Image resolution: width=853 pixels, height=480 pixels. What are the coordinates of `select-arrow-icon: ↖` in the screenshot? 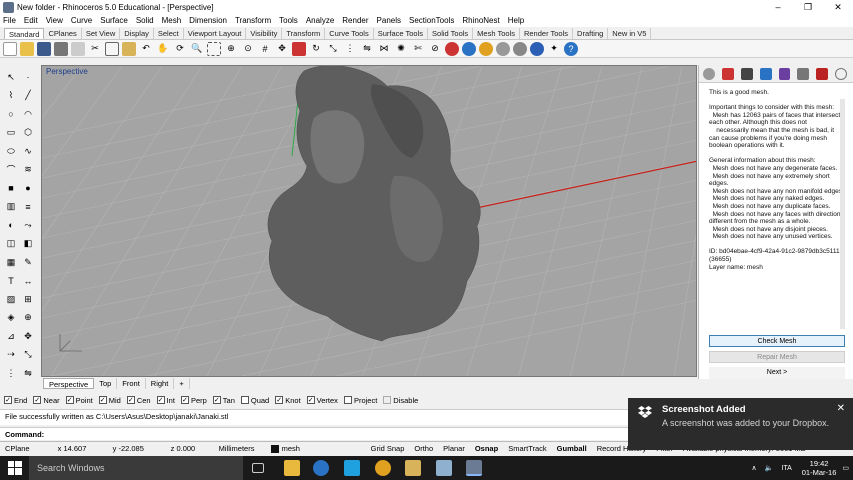 It's located at (11, 77).